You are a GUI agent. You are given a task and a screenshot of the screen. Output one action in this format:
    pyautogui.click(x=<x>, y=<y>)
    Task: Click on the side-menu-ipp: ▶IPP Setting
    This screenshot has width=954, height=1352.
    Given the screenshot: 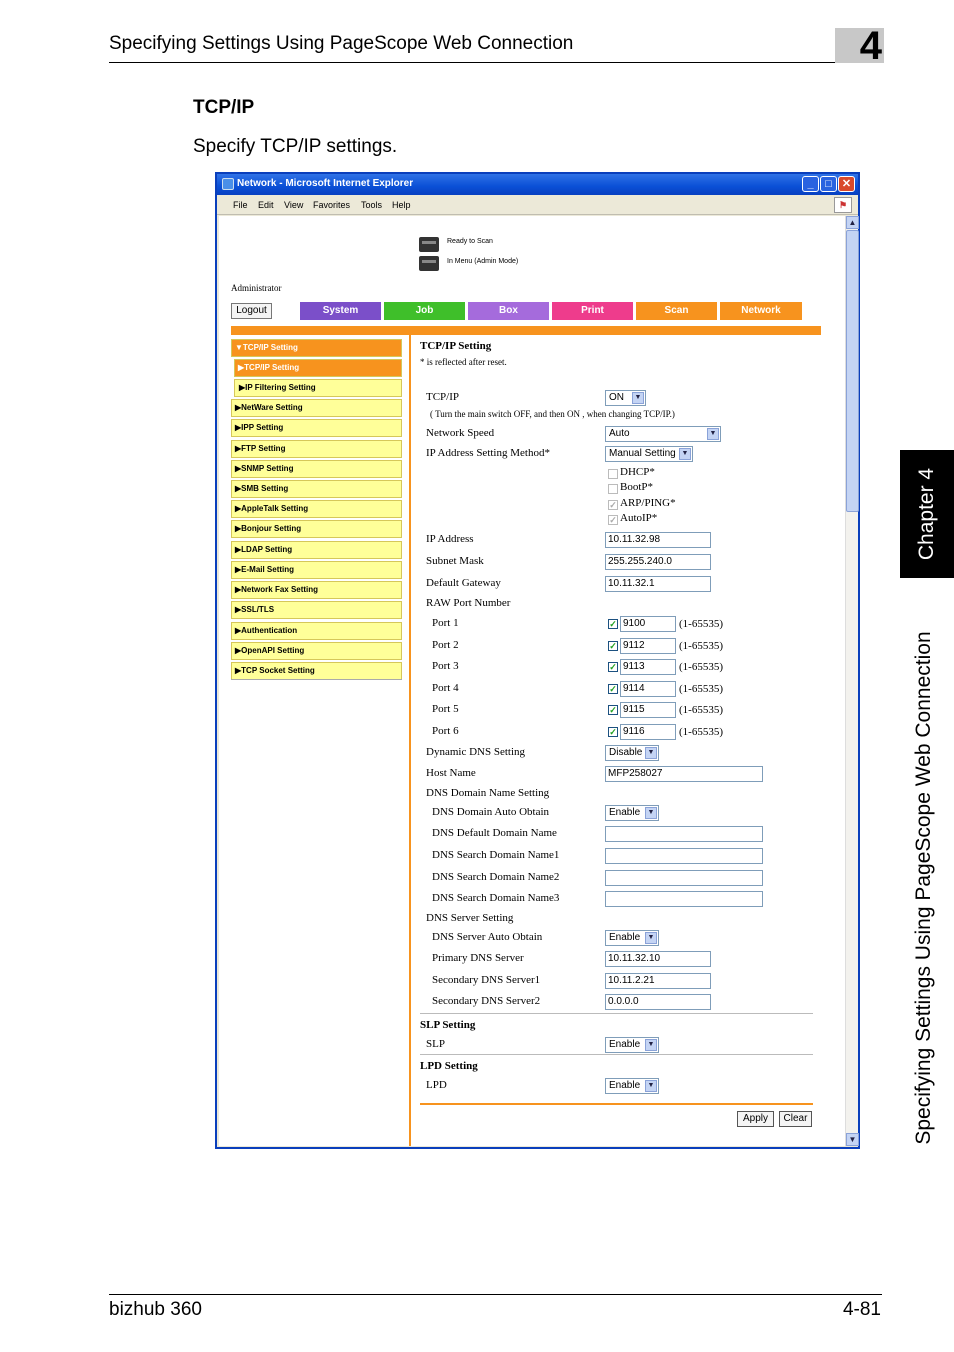 What is the action you would take?
    pyautogui.click(x=316, y=428)
    